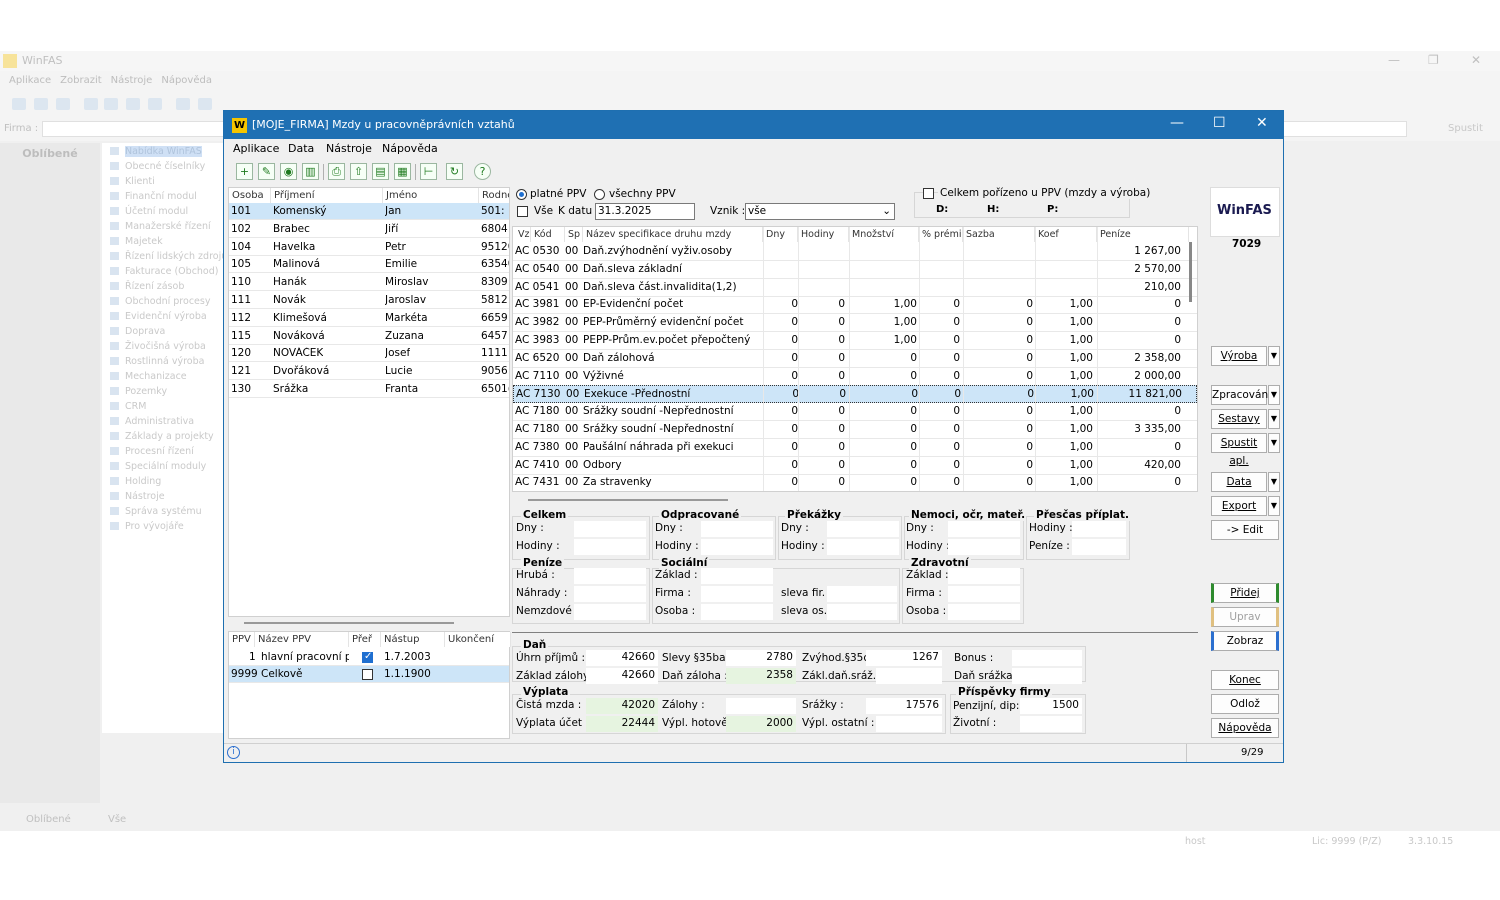 The height and width of the screenshot is (900, 1500). I want to click on wage-row: AC 3981 00 EP-Evidenční počet 0 0 1,00 0 0 1,00 0, so click(855, 305).